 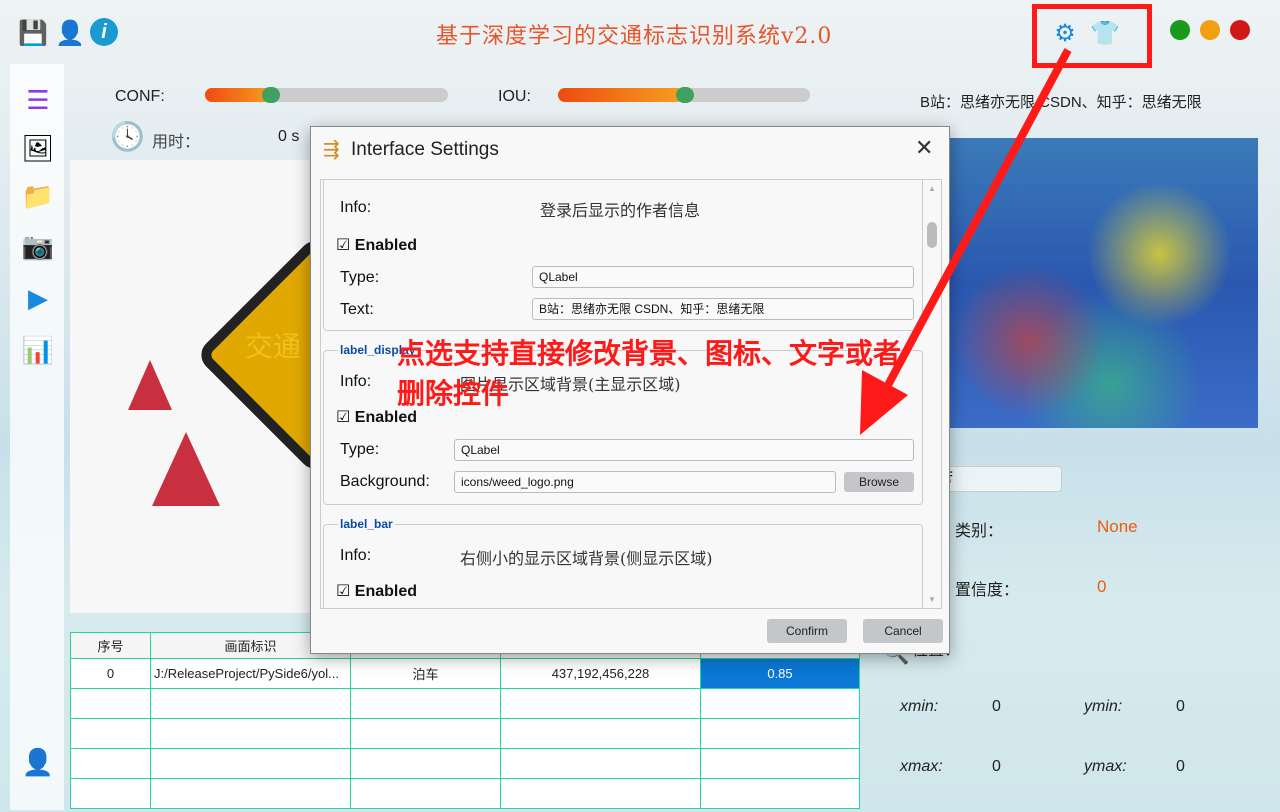 I want to click on conf-label: CONF:, so click(x=140, y=96).